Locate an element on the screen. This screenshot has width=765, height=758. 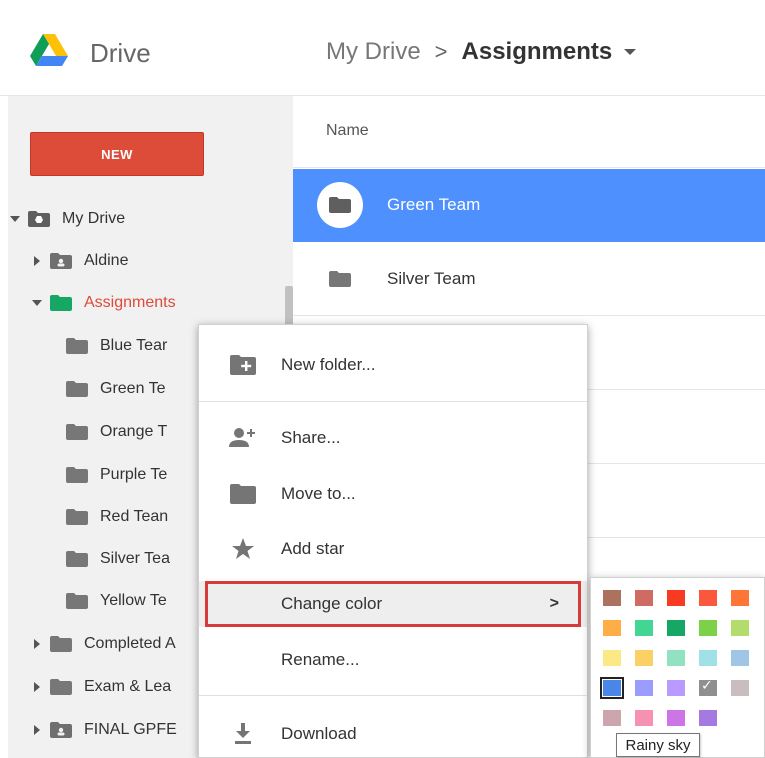
sidebar-item-completed: Completed A is located at coordinates (103, 644).